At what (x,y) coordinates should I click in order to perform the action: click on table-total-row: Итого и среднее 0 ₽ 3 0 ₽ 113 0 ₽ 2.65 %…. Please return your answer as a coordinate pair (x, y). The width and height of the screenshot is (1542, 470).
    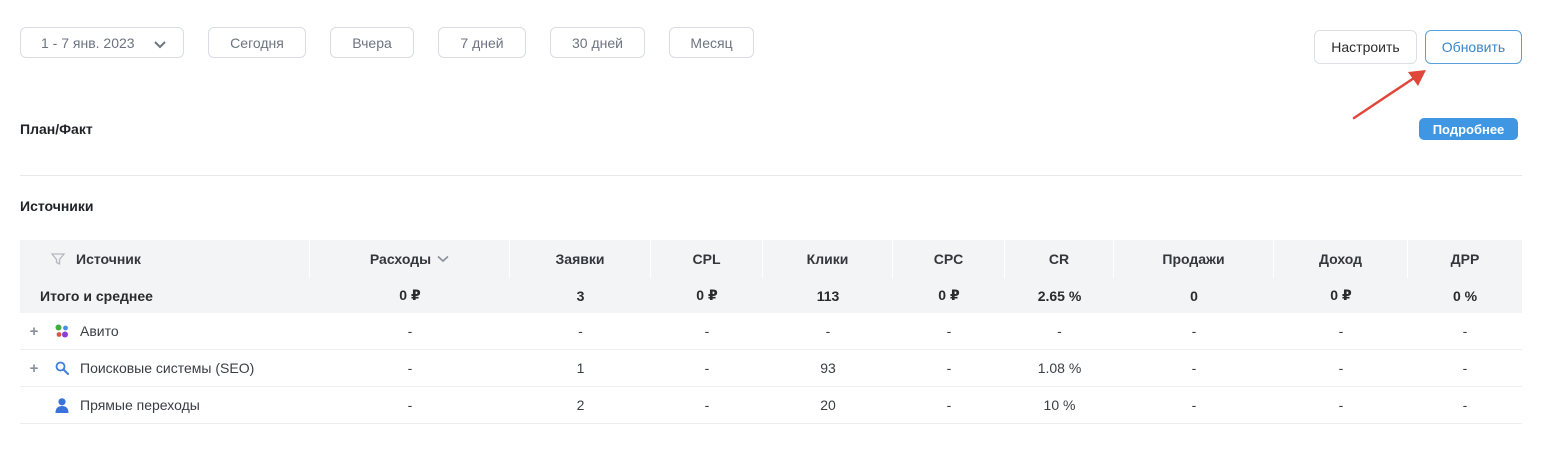
    Looking at the image, I should click on (771, 295).